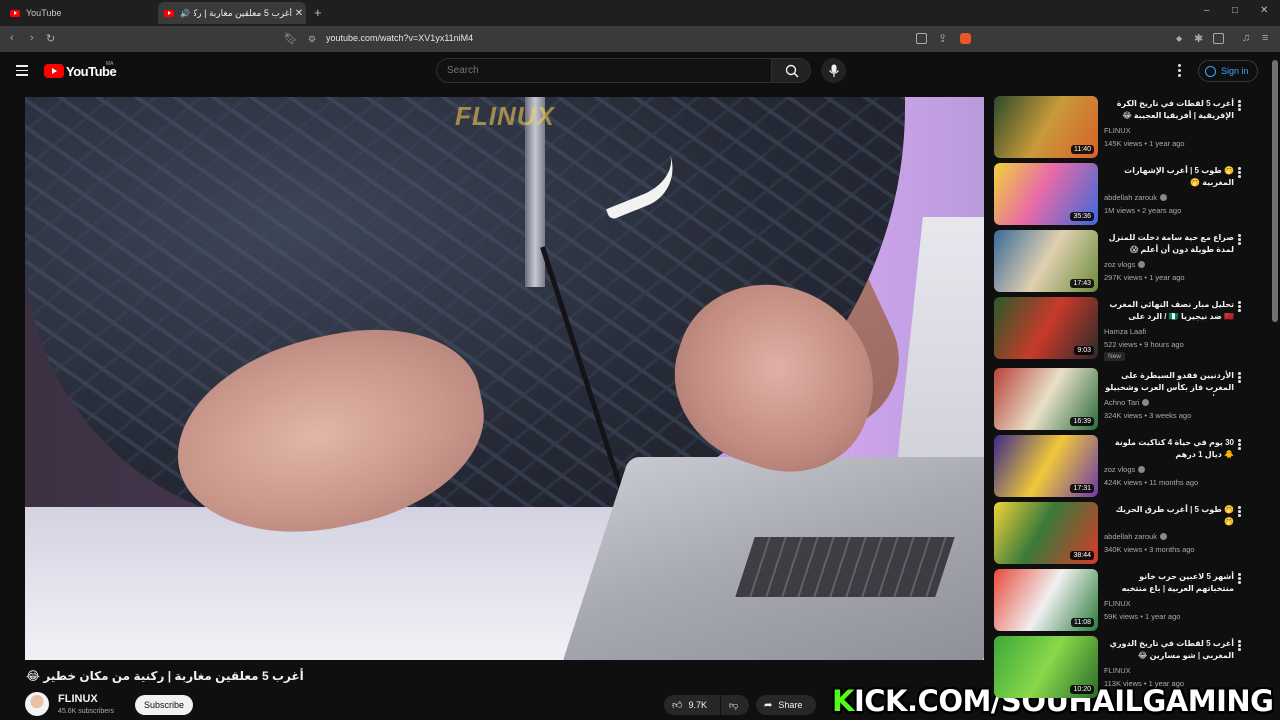 This screenshot has width=1280, height=720. I want to click on page-scrollbar, so click(1275, 191).